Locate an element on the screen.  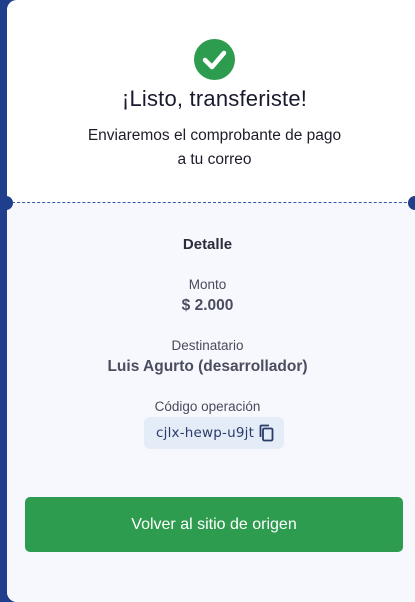
copy-icon is located at coordinates (266, 433).